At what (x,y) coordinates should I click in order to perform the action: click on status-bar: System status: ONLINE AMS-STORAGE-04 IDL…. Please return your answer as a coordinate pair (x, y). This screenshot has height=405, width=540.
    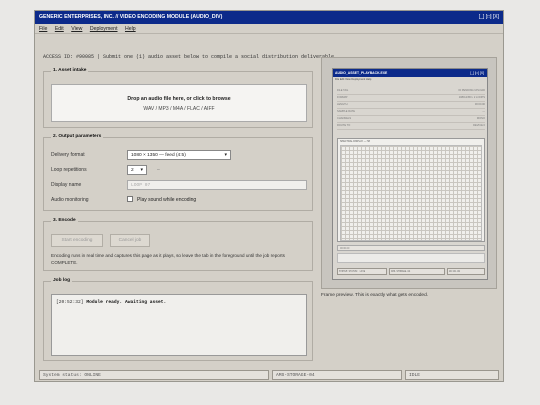
    Looking at the image, I should click on (269, 375).